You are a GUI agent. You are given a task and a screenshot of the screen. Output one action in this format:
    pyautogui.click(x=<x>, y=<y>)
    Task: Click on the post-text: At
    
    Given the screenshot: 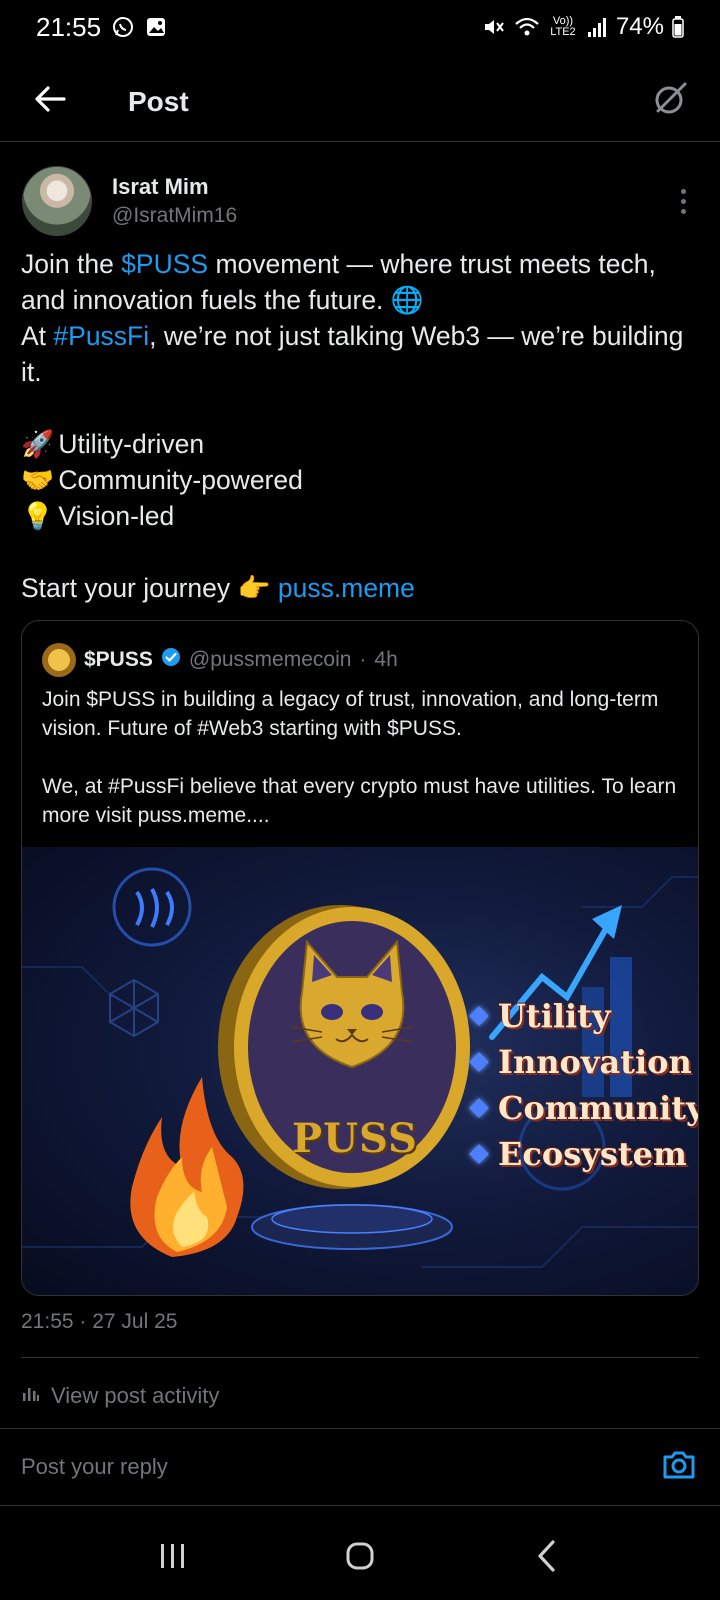 What is the action you would take?
    pyautogui.click(x=37, y=336)
    